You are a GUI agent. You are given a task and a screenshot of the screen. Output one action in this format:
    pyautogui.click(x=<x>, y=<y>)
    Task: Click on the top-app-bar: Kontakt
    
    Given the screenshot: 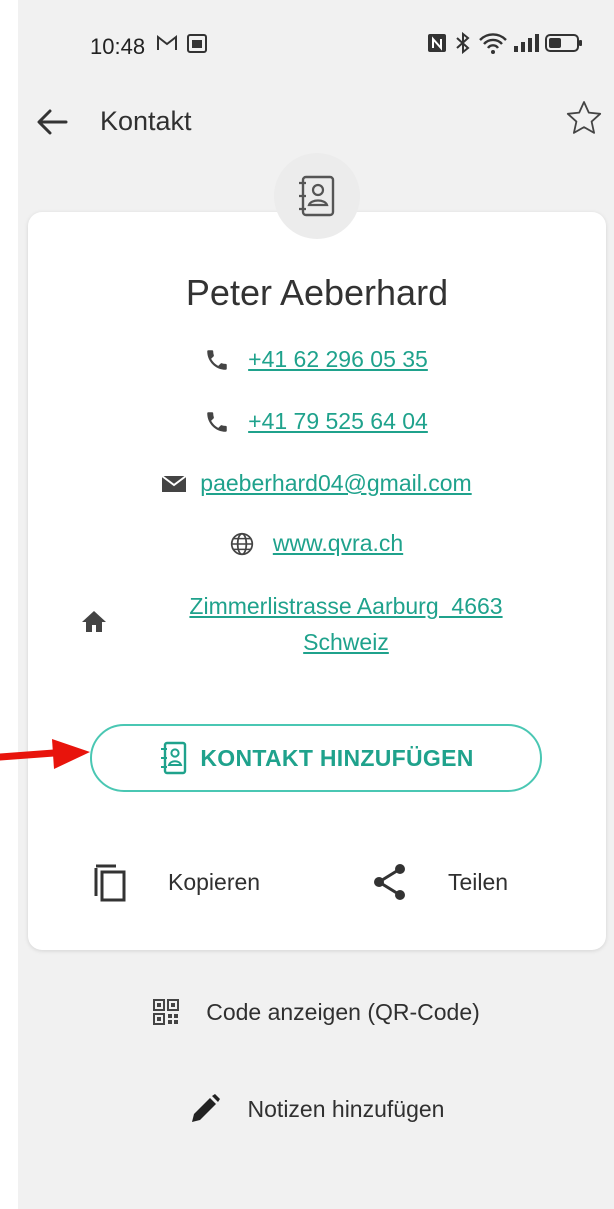 What is the action you would take?
    pyautogui.click(x=316, y=120)
    